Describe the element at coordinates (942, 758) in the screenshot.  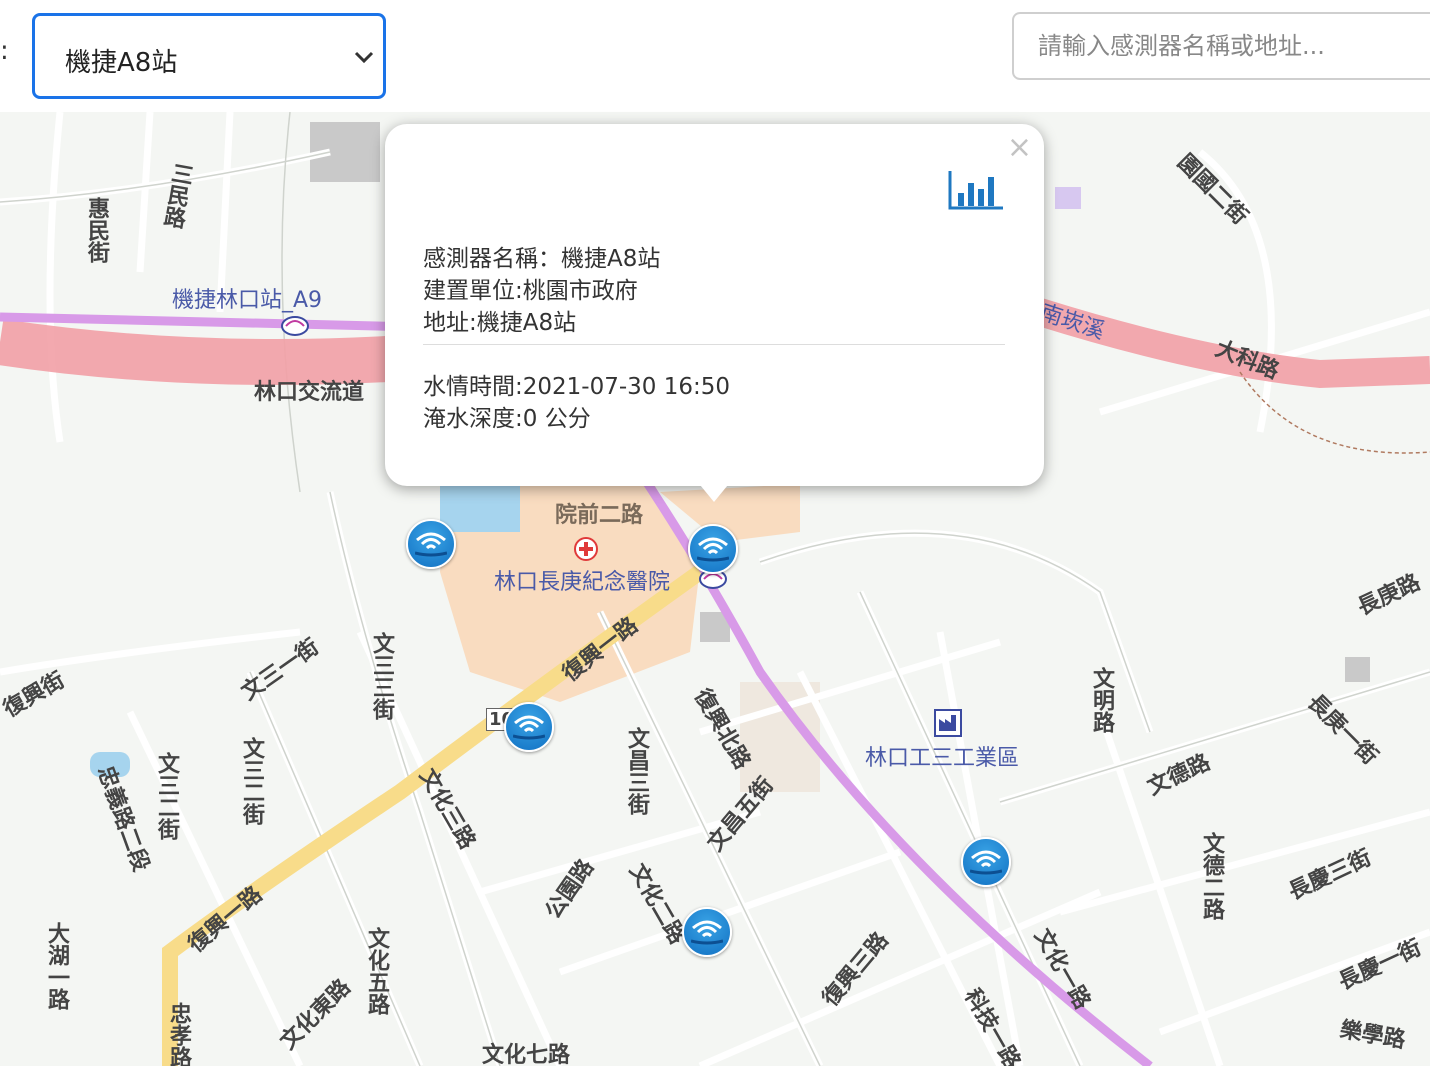
I see `map-label-linkou-industrial: 林口工三工業區` at that location.